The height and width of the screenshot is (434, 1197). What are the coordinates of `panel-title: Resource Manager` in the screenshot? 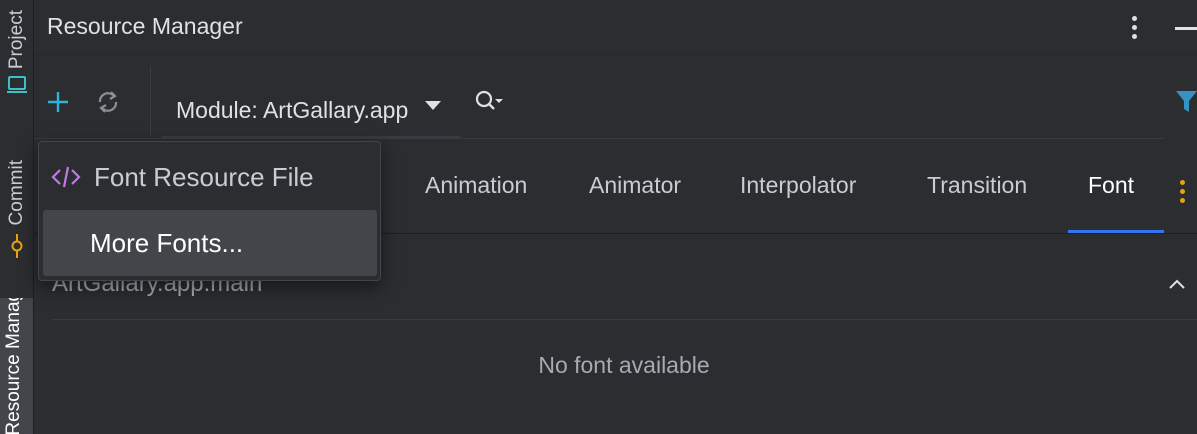 It's located at (145, 26).